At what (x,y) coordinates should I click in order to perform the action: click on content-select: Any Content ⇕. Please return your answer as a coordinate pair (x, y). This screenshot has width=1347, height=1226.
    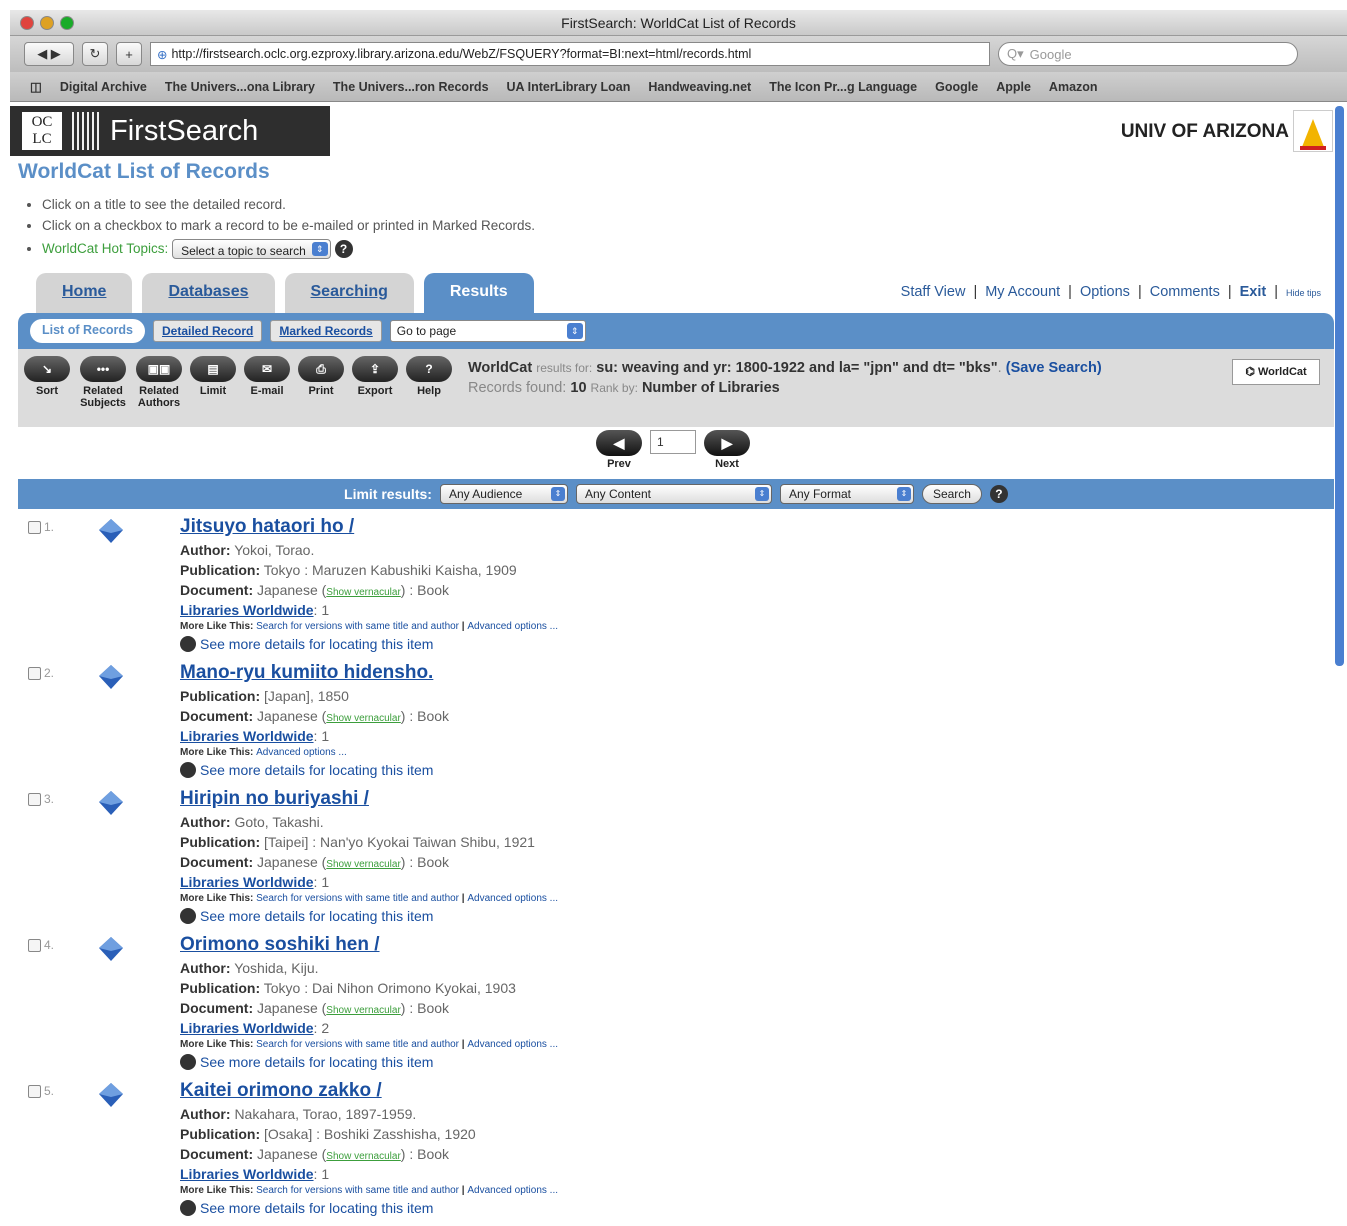
    Looking at the image, I should click on (673, 494).